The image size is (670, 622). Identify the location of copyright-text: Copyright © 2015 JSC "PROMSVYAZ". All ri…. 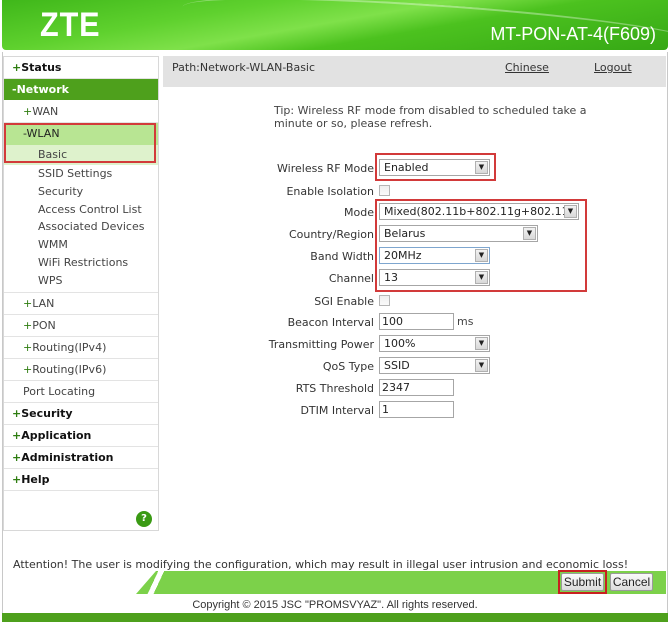
(335, 605).